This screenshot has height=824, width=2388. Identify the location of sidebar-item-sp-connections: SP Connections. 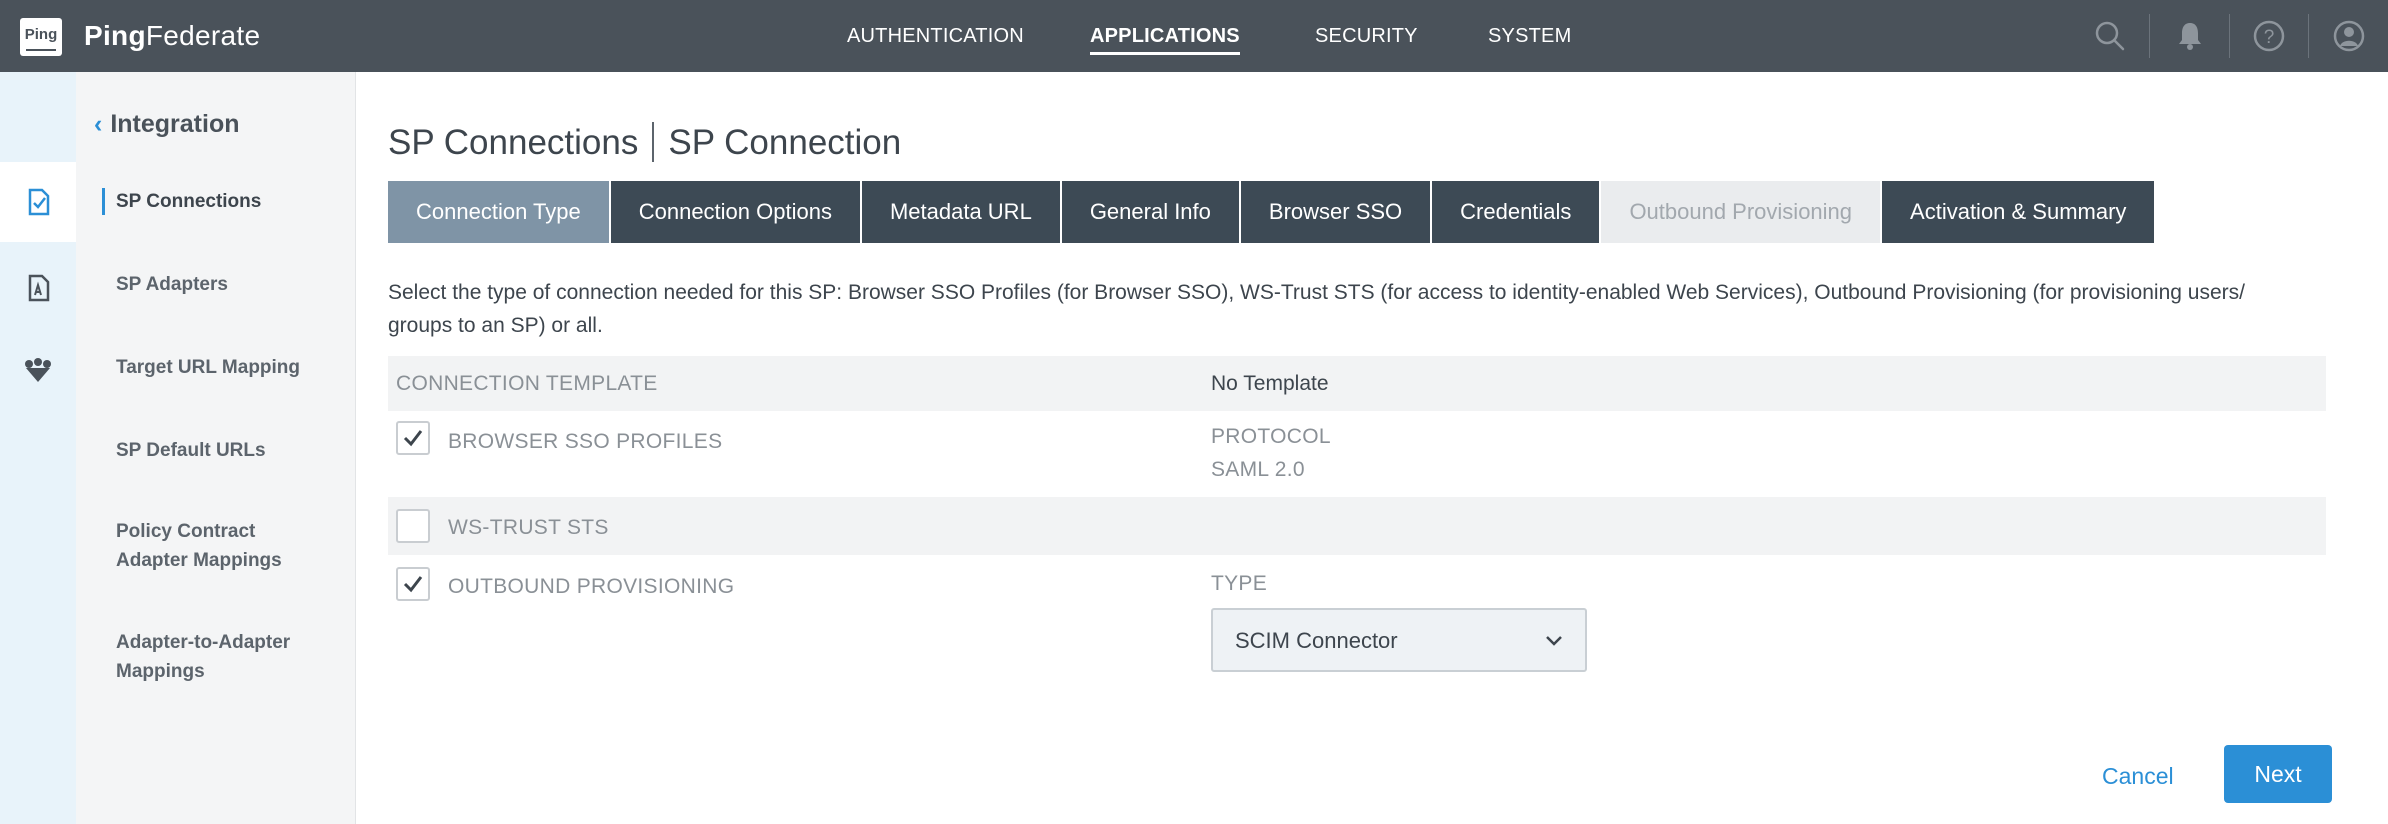
(181, 201).